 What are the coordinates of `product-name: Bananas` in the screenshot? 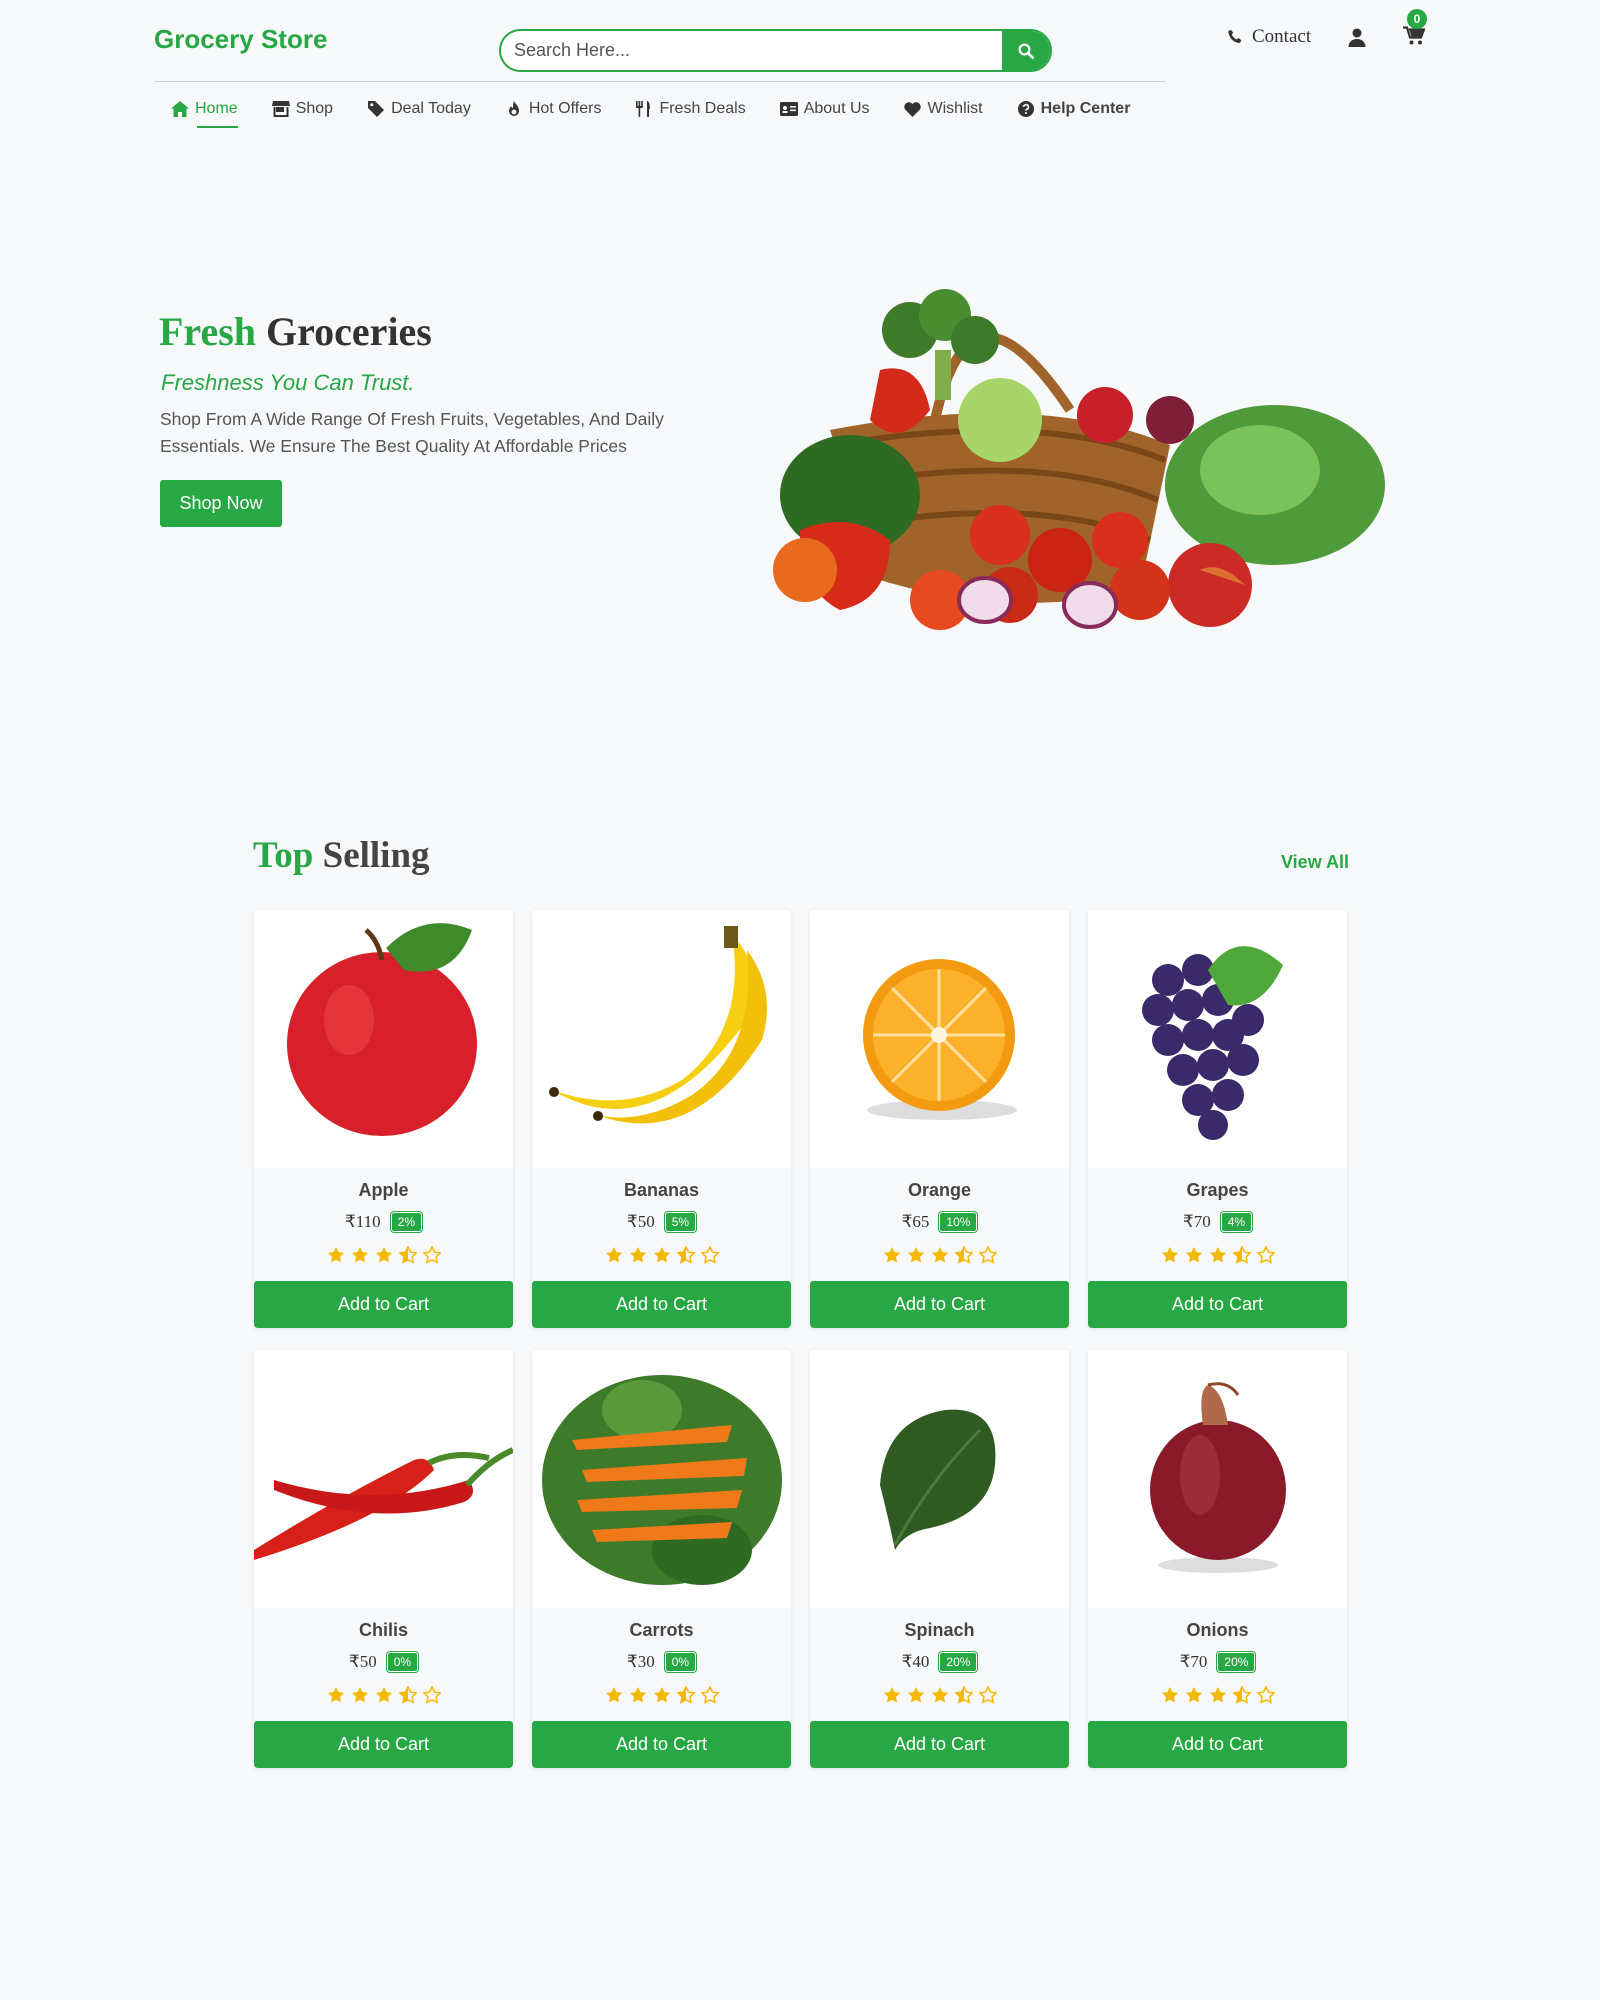 It's located at (661, 1190).